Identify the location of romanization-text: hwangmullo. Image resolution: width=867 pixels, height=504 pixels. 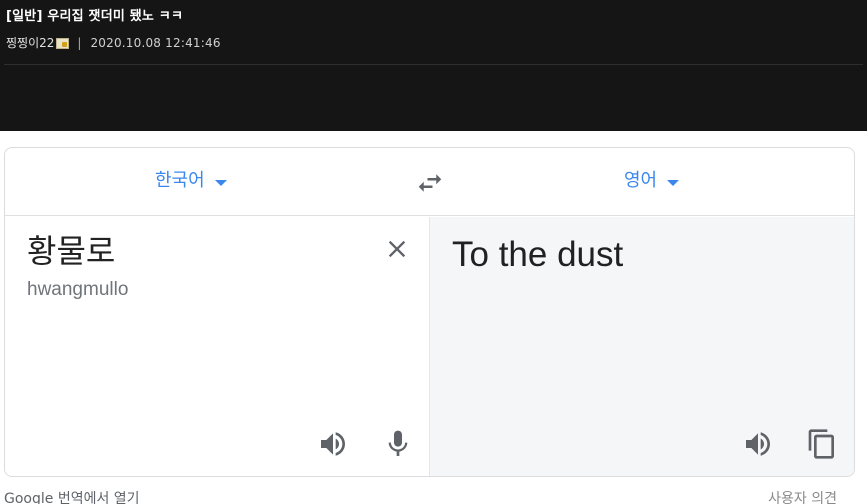
(78, 289).